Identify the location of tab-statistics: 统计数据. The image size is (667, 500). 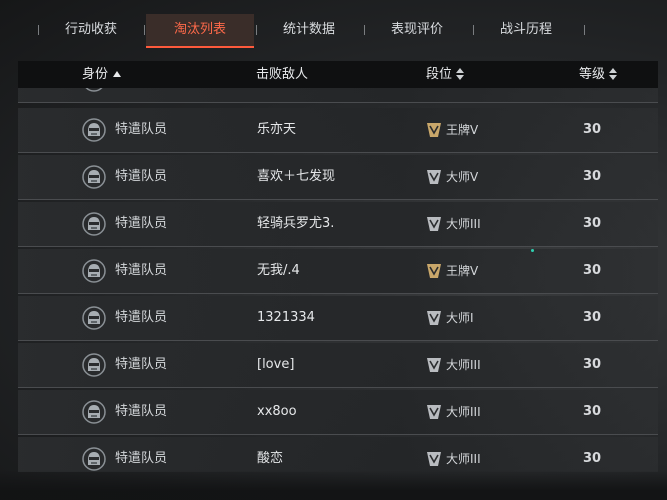
(309, 30).